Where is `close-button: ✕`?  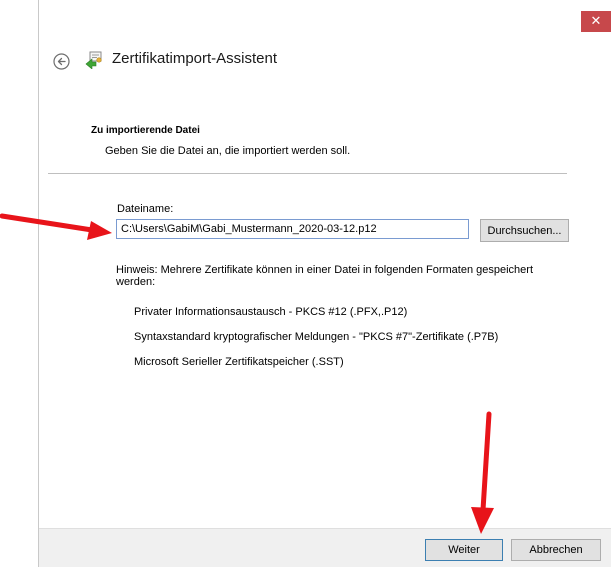 close-button: ✕ is located at coordinates (596, 21).